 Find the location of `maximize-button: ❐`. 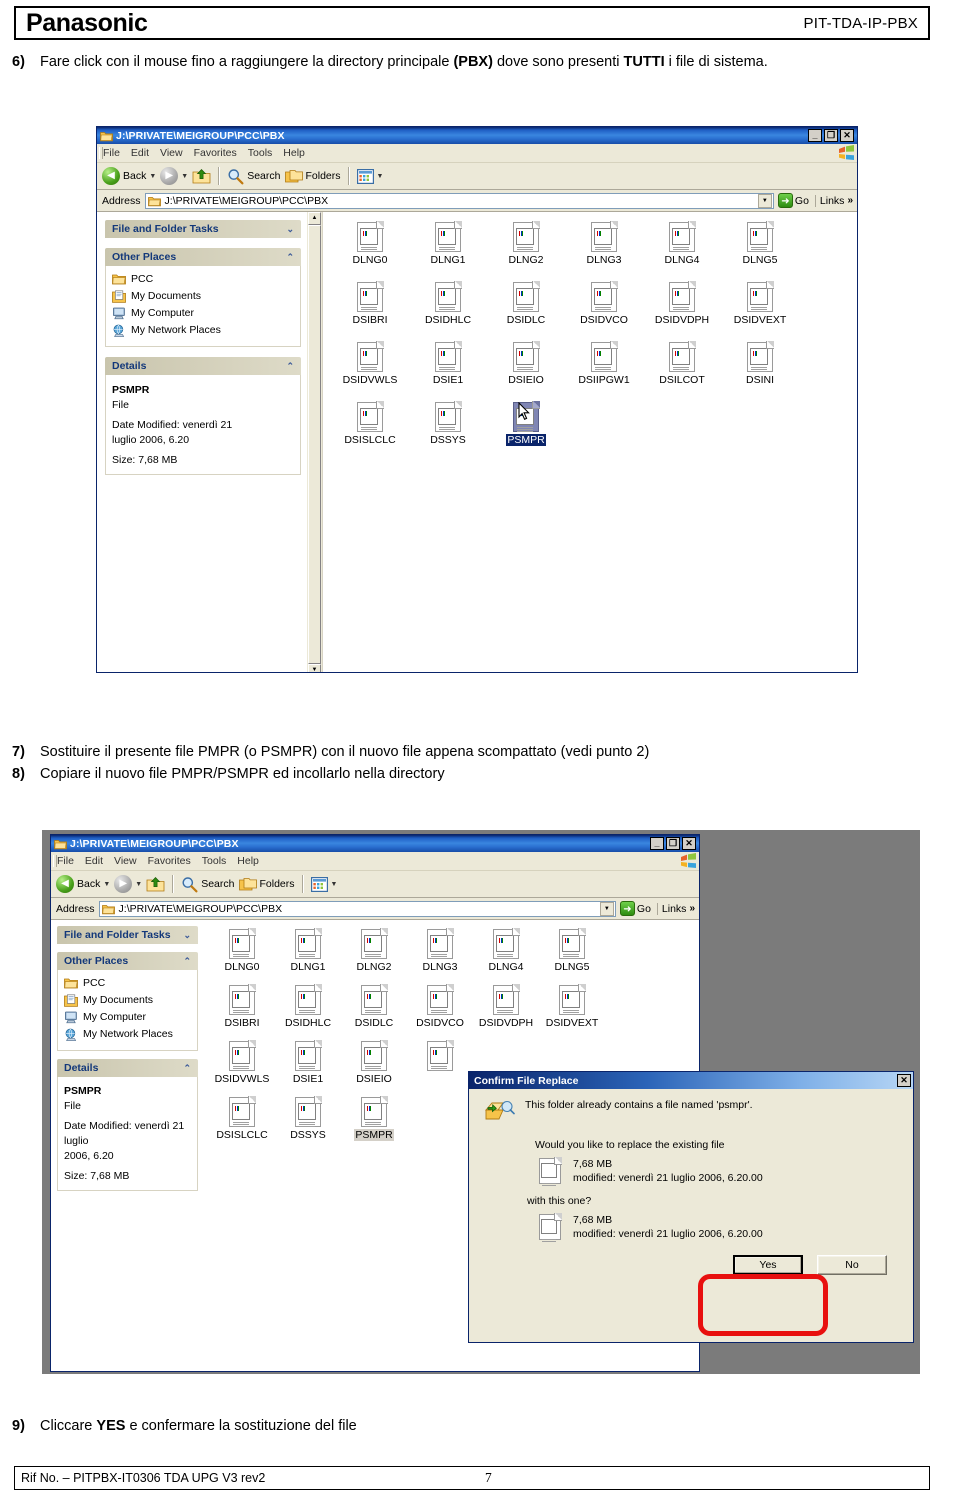

maximize-button: ❐ is located at coordinates (831, 135).